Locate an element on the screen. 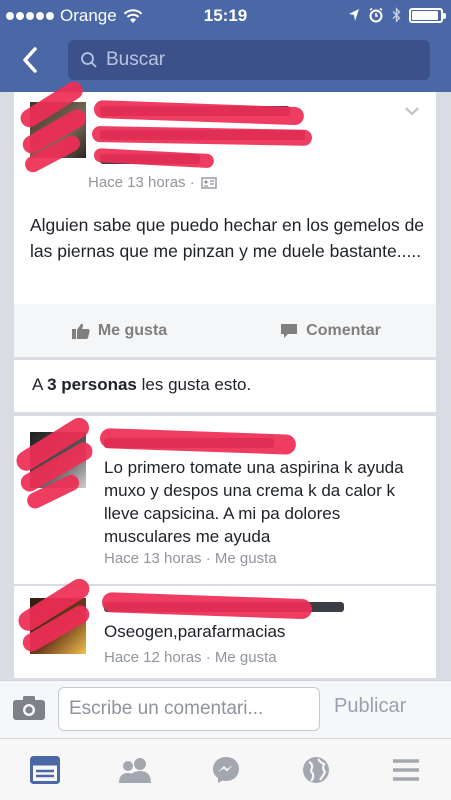 The image size is (451, 800). messenger-icon is located at coordinates (225, 769).